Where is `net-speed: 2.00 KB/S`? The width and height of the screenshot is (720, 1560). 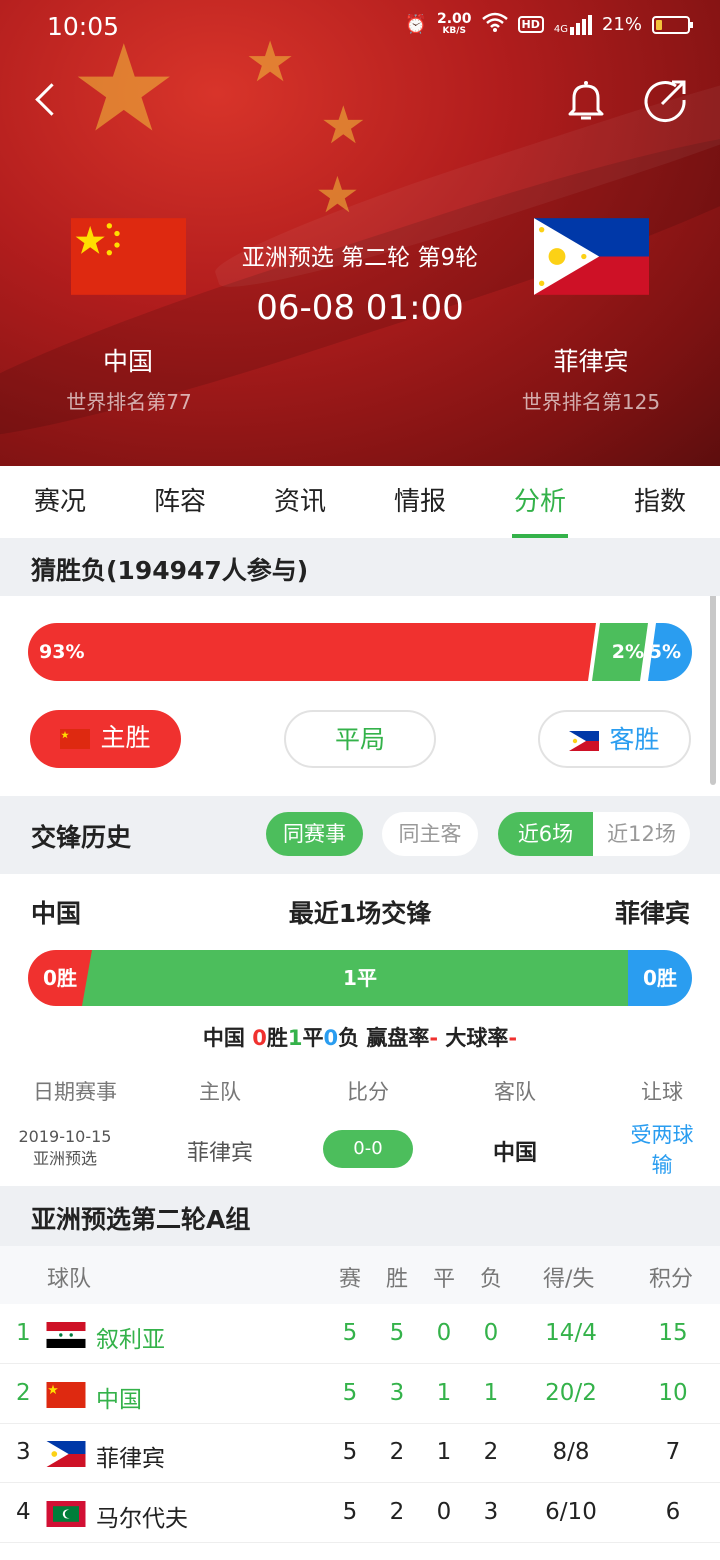 net-speed: 2.00 KB/S is located at coordinates (454, 23).